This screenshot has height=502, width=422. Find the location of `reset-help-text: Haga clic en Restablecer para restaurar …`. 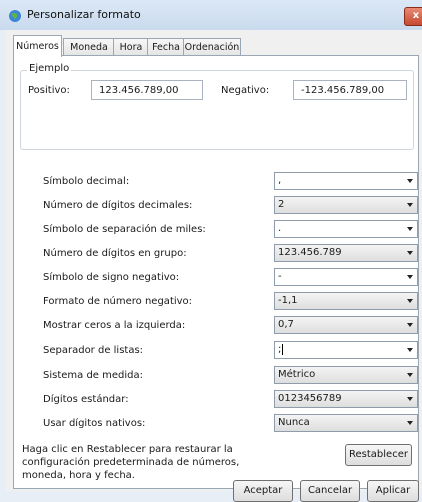

reset-help-text: Haga clic en Restablecer para restaurar … is located at coordinates (131, 462).